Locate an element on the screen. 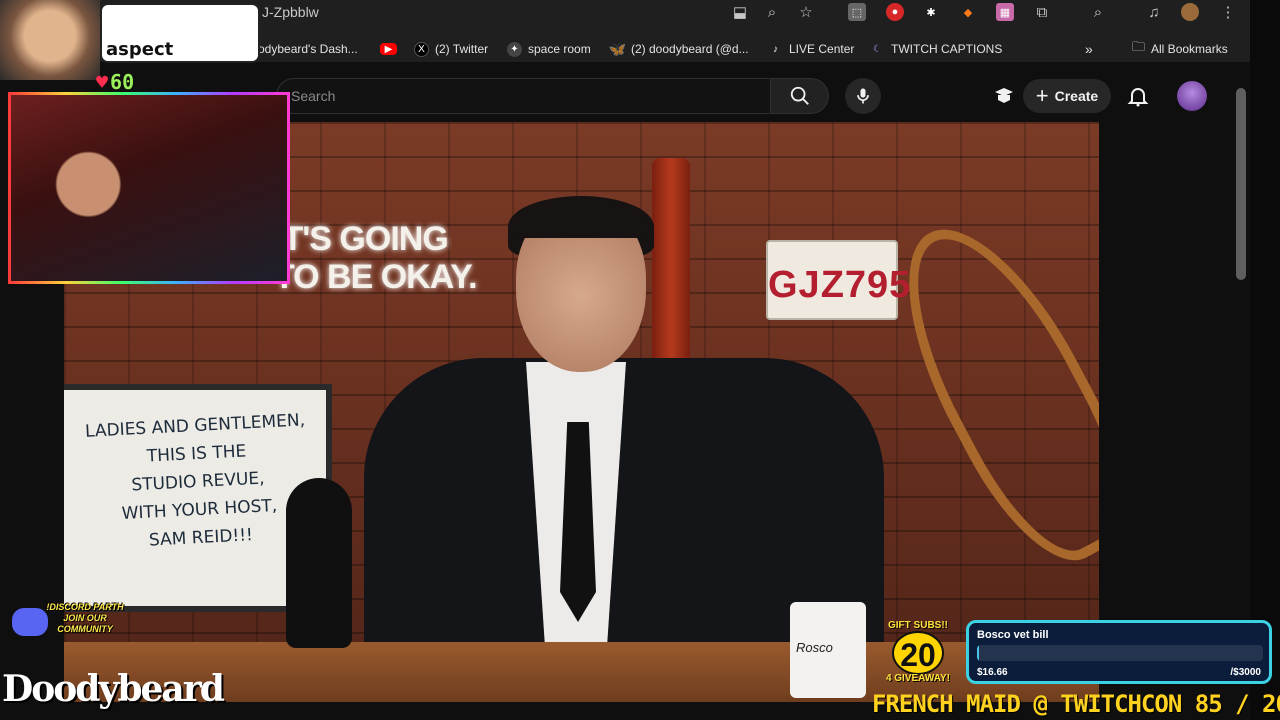  studio-icon is located at coordinates (1004, 96).